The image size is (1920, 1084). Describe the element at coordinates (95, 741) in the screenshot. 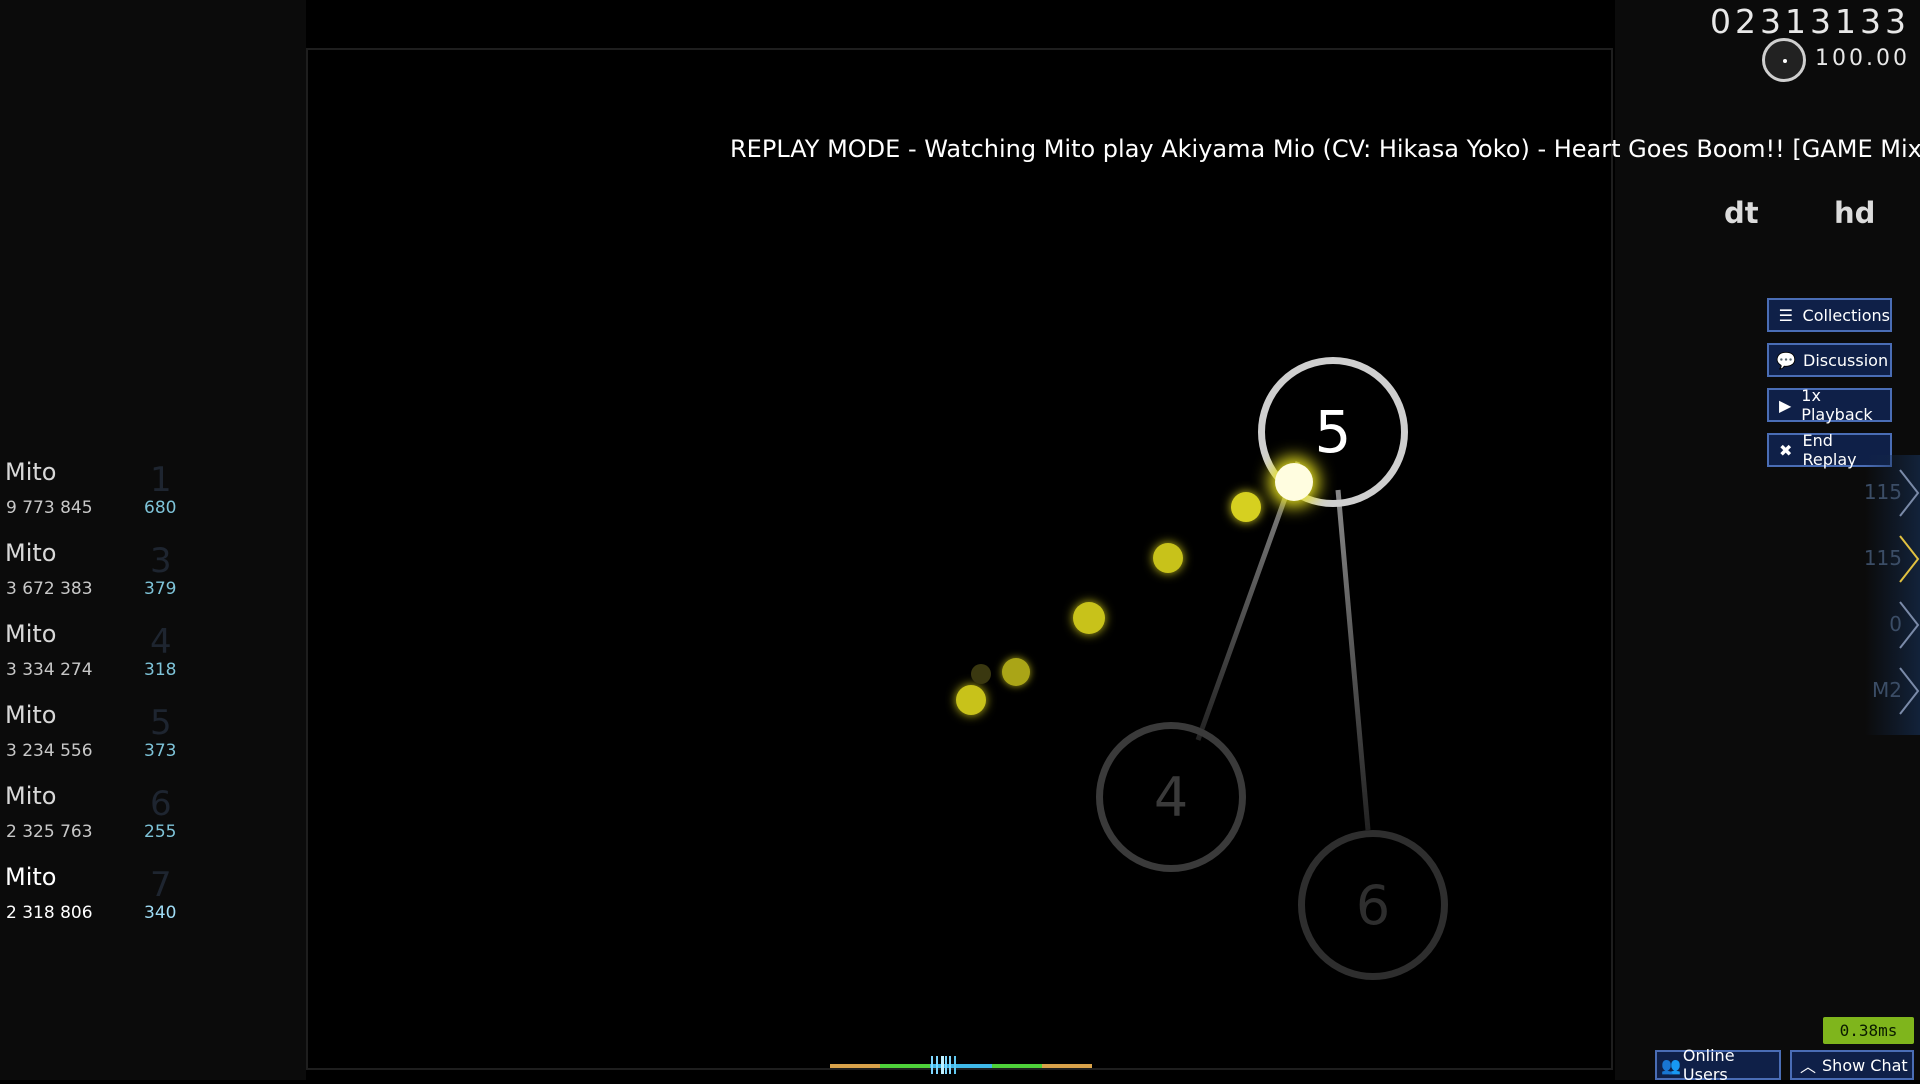

I see `leaderboard-entry: 5 Mito 3 234 556 373` at that location.